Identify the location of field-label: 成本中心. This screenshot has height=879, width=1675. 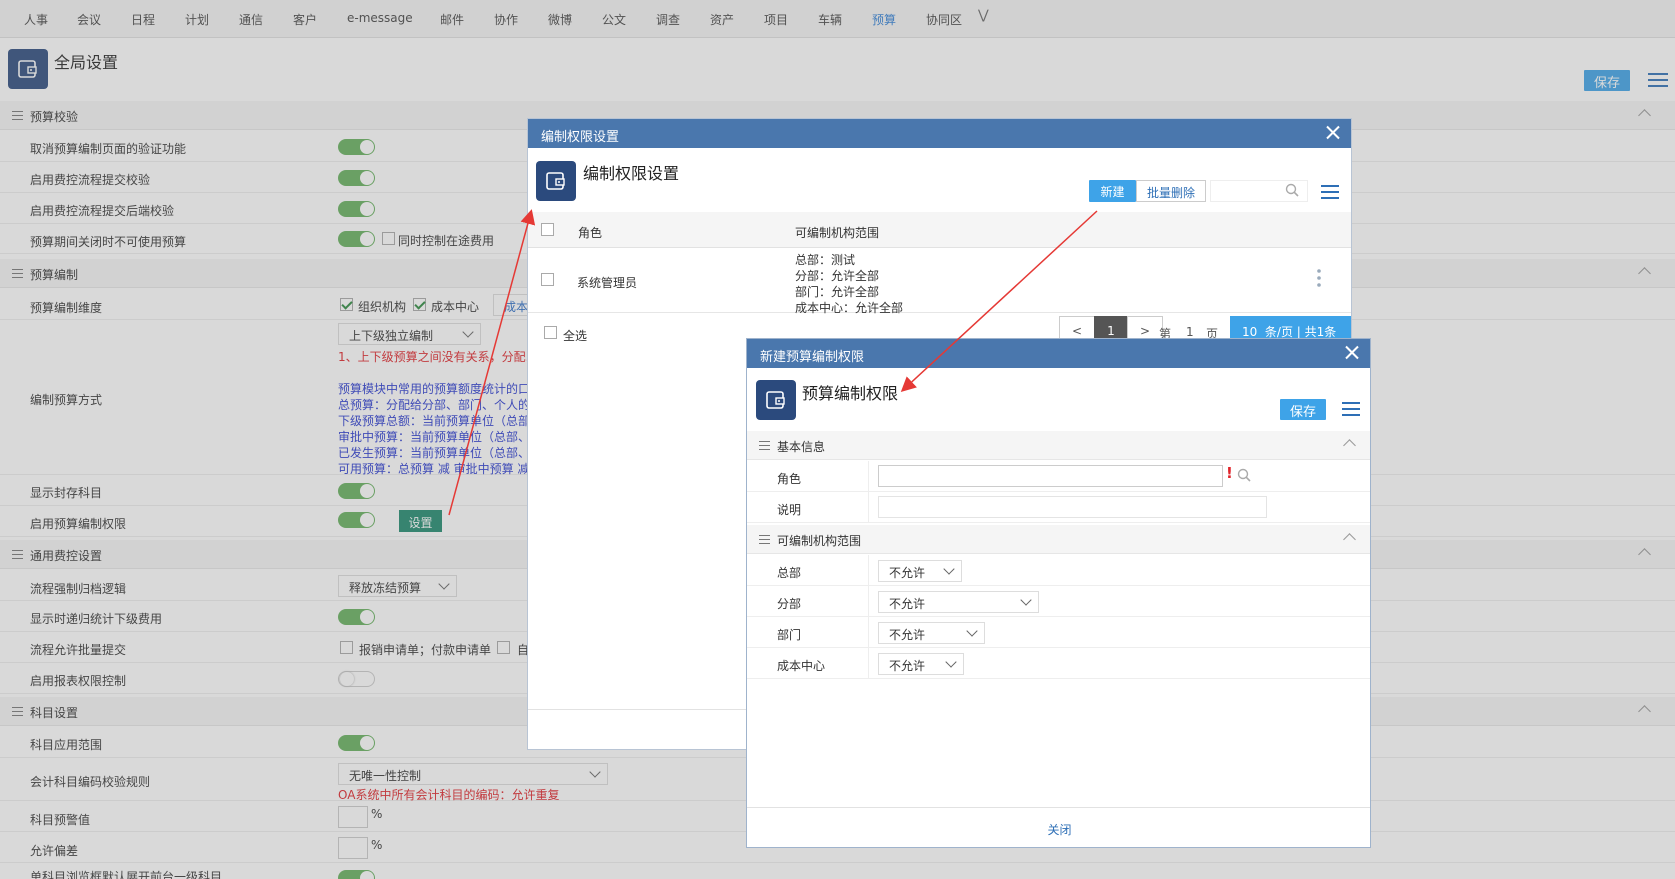
(801, 666).